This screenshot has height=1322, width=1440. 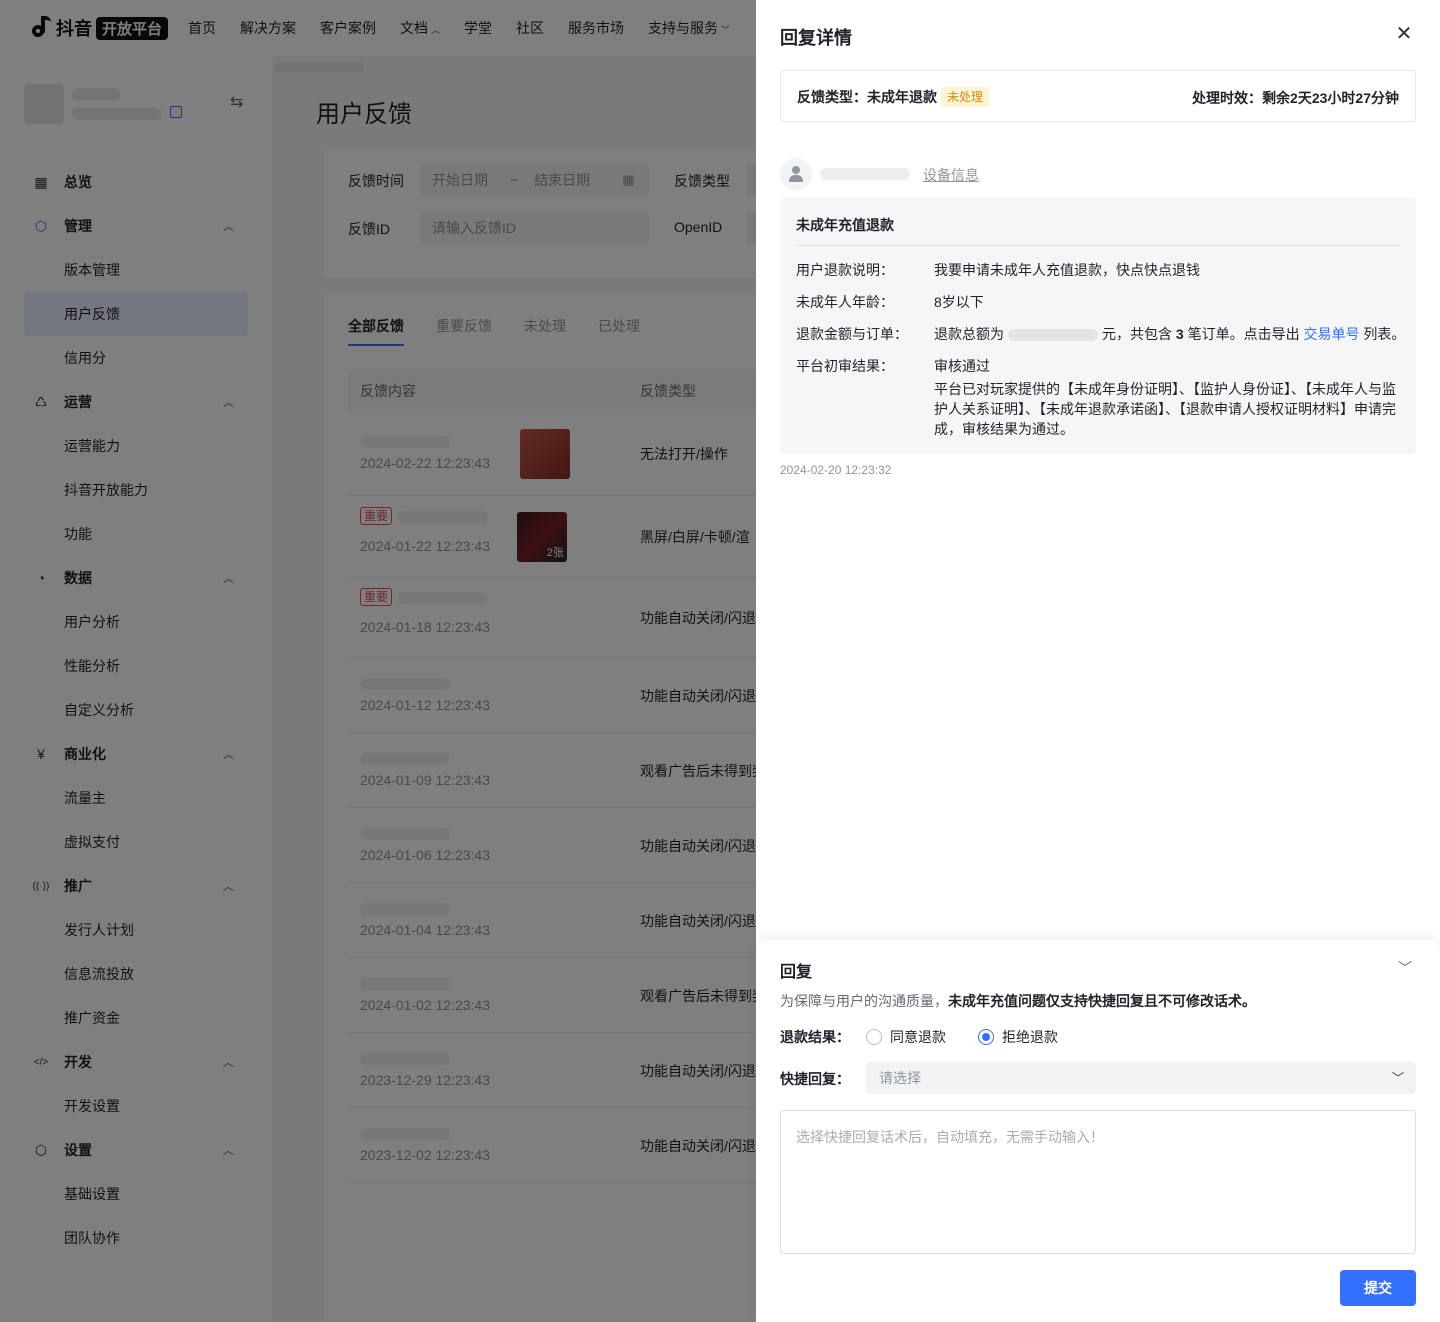 I want to click on user-avatar-icon, so click(x=796, y=174).